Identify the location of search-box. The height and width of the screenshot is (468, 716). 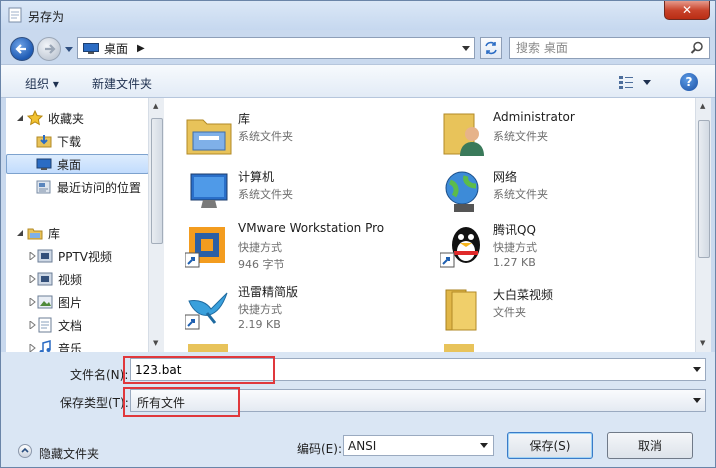
(609, 48).